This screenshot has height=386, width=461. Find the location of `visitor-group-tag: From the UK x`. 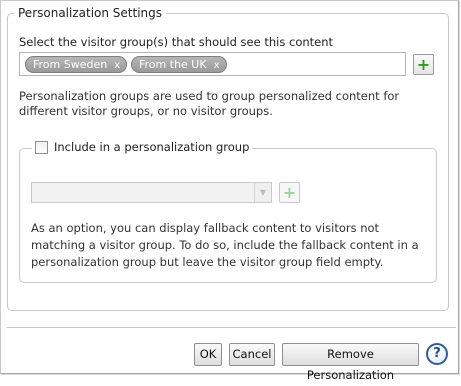

visitor-group-tag: From the UK x is located at coordinates (179, 64).